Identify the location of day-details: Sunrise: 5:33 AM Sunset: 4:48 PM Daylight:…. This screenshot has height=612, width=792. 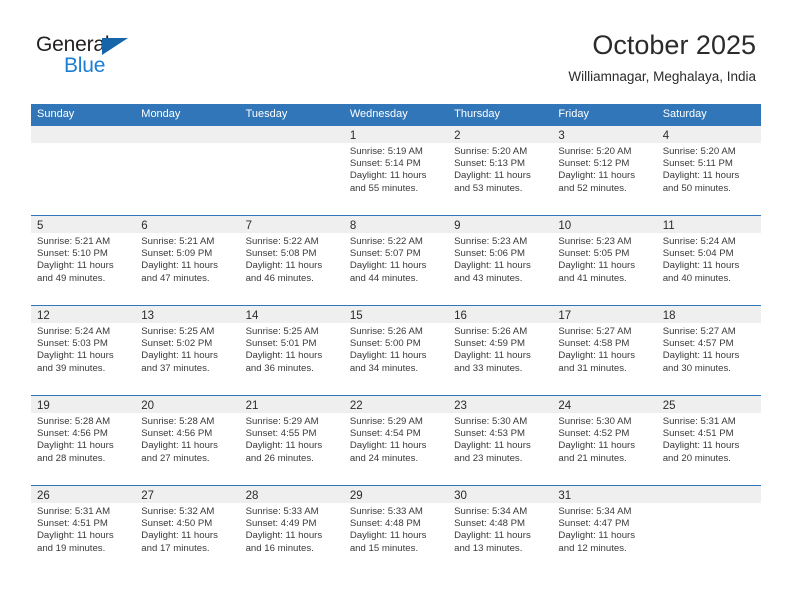
(396, 529).